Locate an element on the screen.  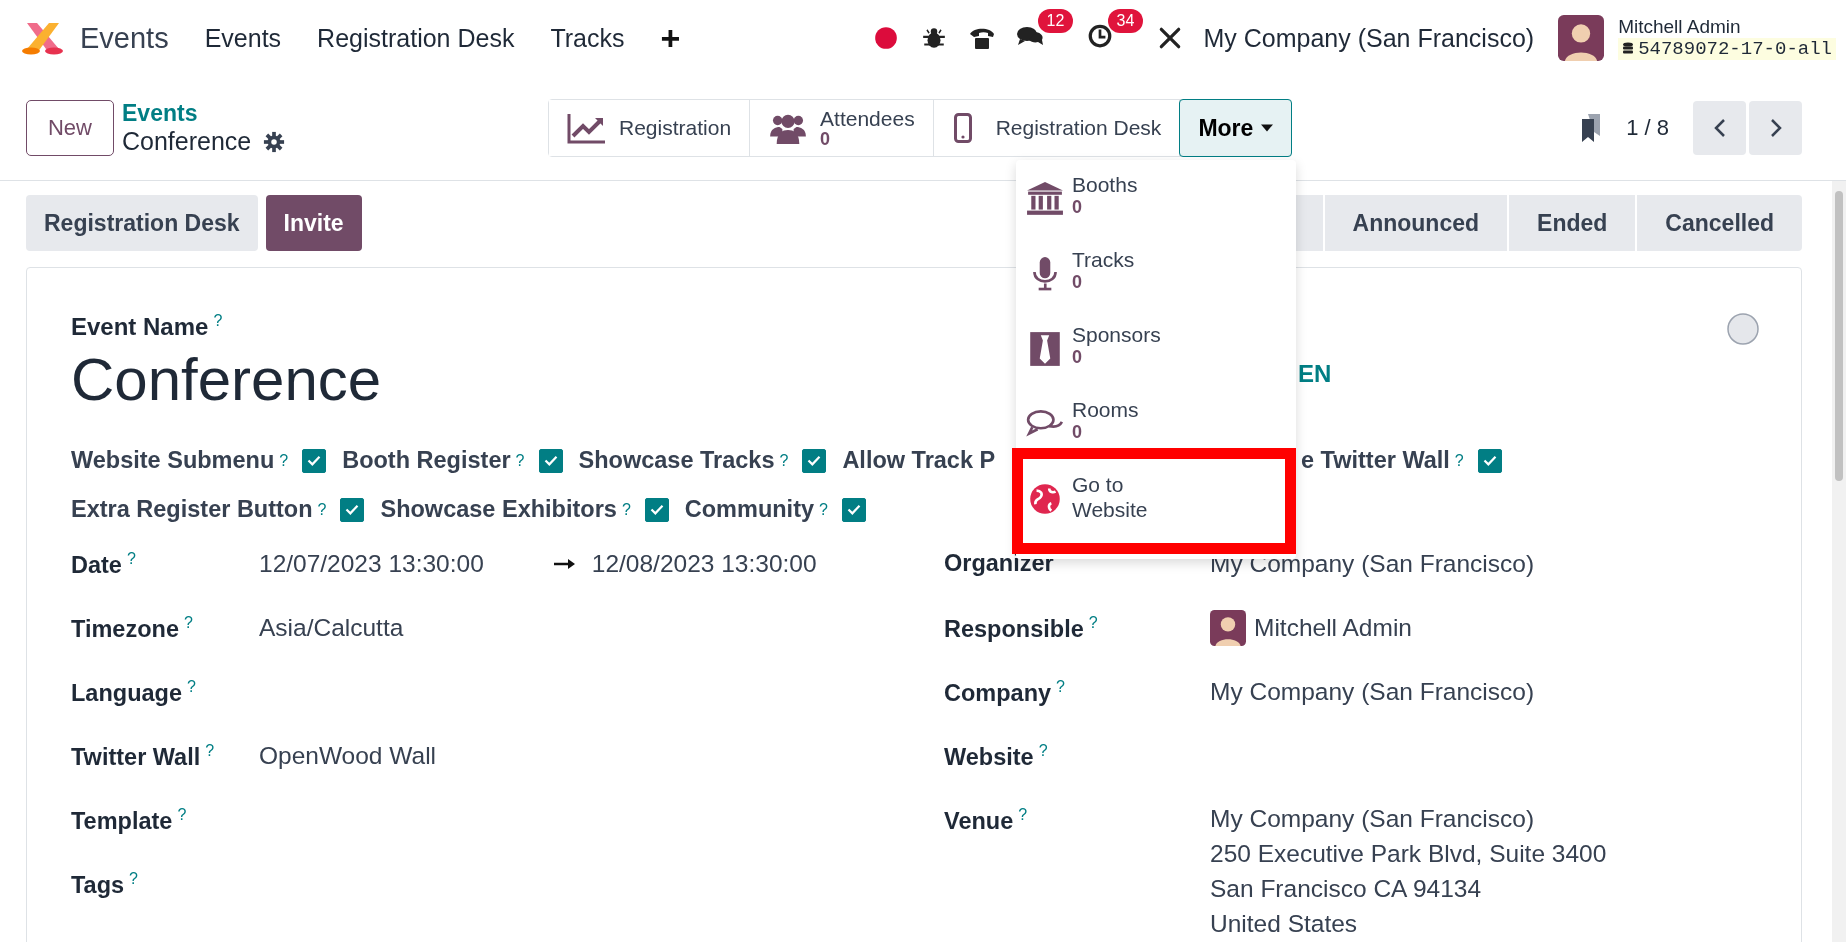
field-label: Date is located at coordinates (96, 564).